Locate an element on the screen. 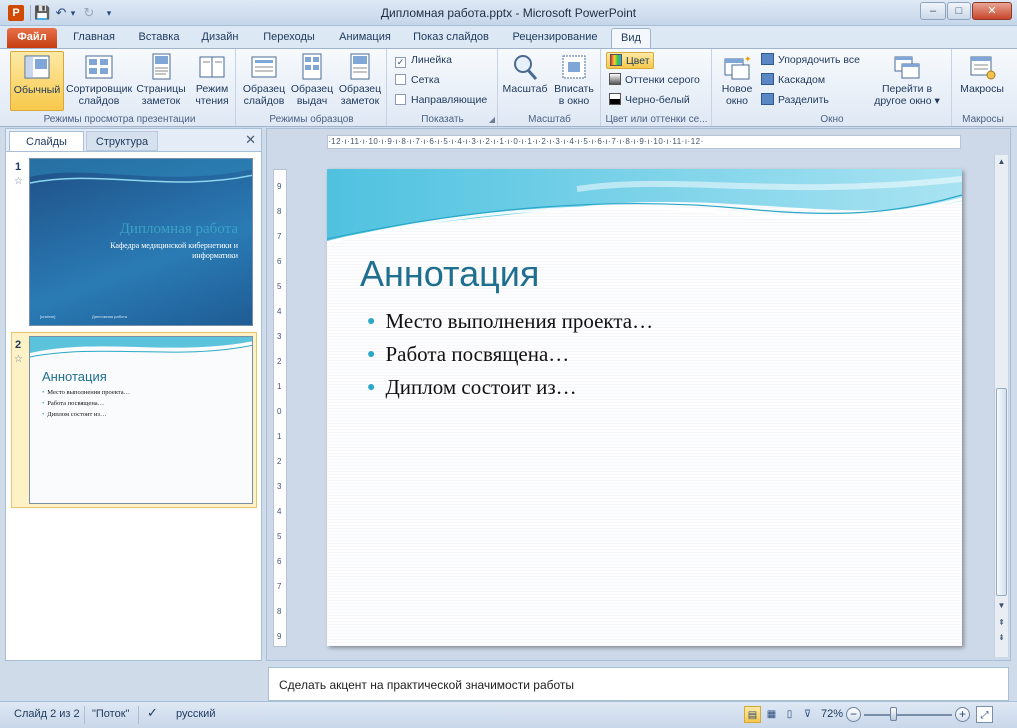 This screenshot has height=728, width=1017. macros-icon is located at coordinates (983, 68).